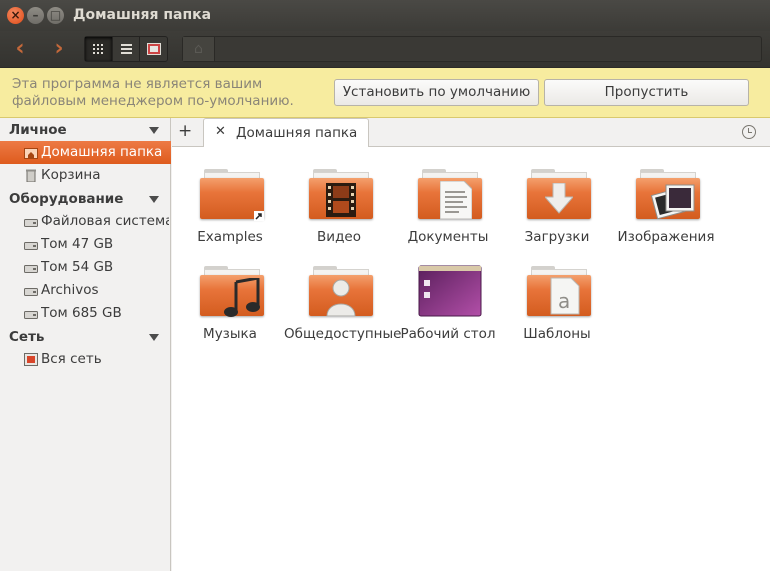 This screenshot has width=770, height=571. Describe the element at coordinates (154, 199) in the screenshot. I see `collapse-hardware-icon` at that location.